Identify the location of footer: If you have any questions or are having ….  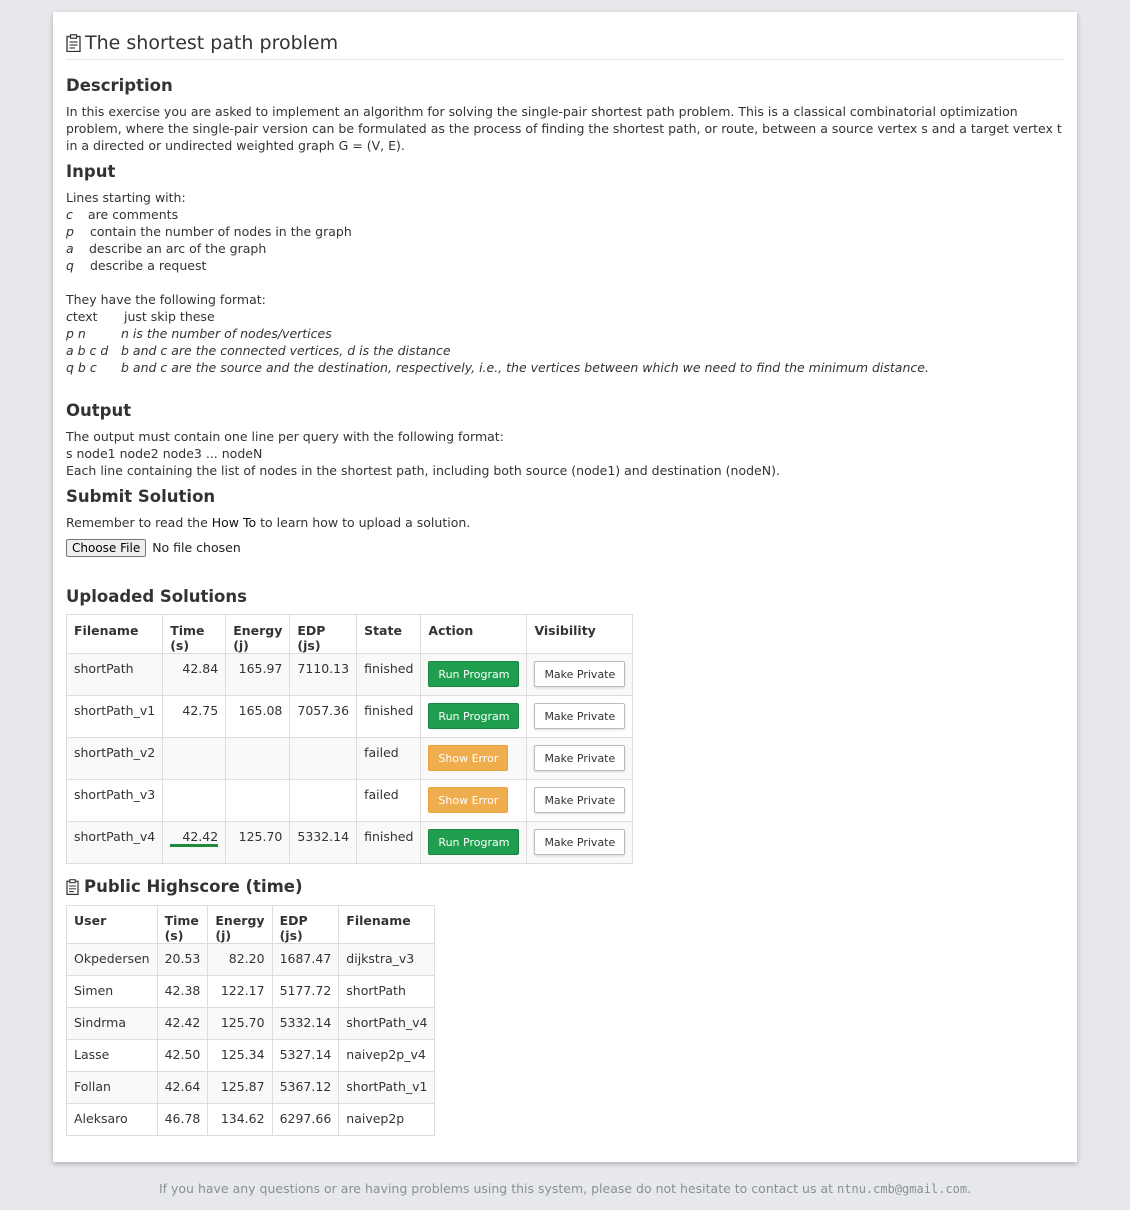
(565, 1188).